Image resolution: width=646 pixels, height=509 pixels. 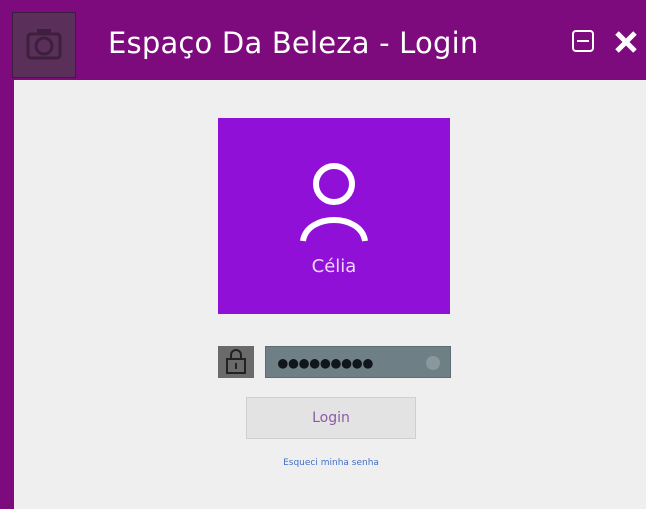 What do you see at coordinates (326, 362) in the screenshot?
I see `password-value: ●●●●●●●●●` at bounding box center [326, 362].